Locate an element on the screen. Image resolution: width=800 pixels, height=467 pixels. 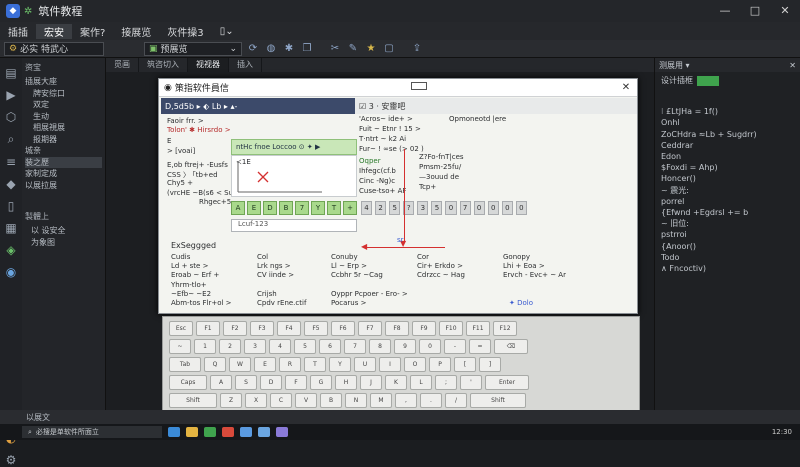
workspace-select: ⚙ 必实 特武心 is located at coordinates (54, 48).